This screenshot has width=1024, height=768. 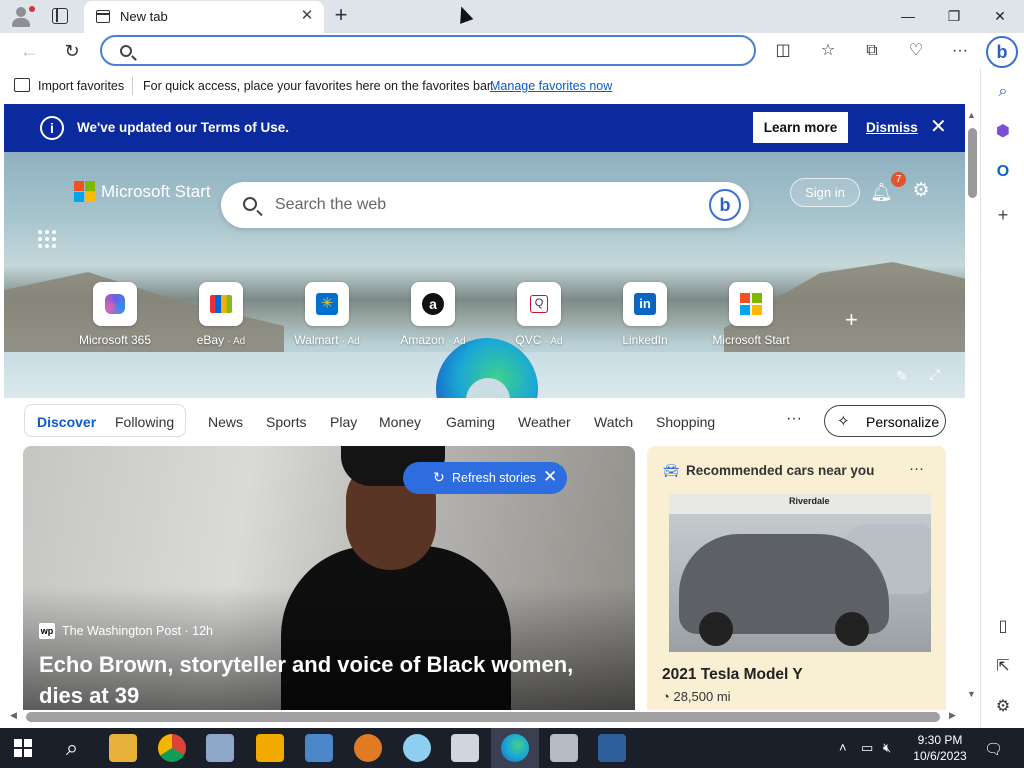 What do you see at coordinates (66, 422) in the screenshot?
I see `tab-discover: Discover` at bounding box center [66, 422].